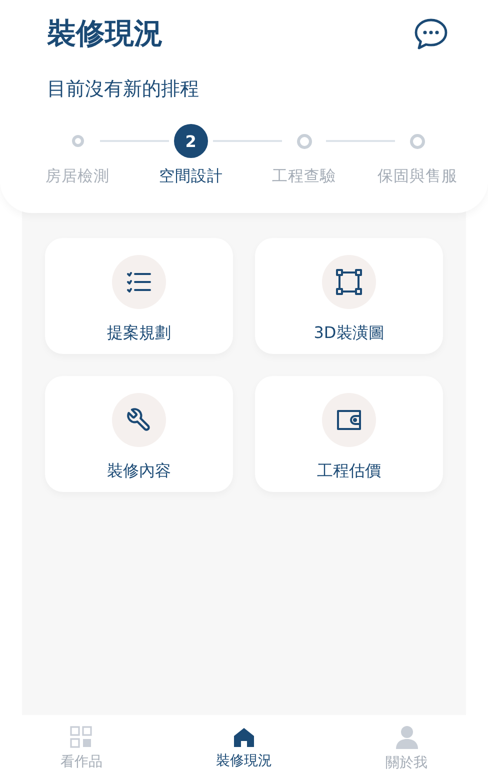 This screenshot has width=488, height=781. What do you see at coordinates (139, 282) in the screenshot?
I see `checklist-icon` at bounding box center [139, 282].